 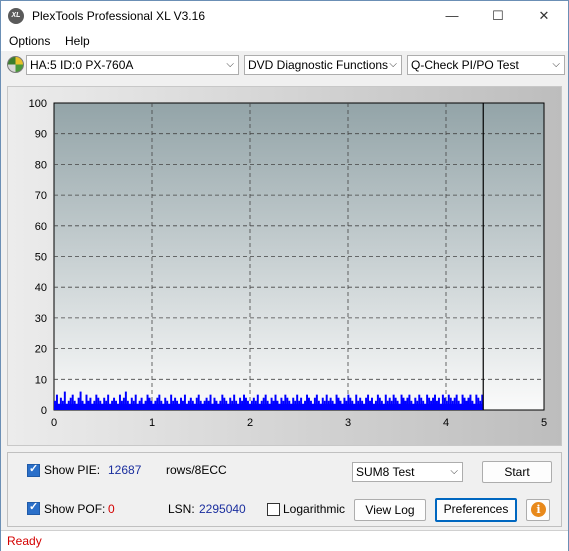 What do you see at coordinates (284, 540) in the screenshot?
I see `status-bar: Ready` at bounding box center [284, 540].